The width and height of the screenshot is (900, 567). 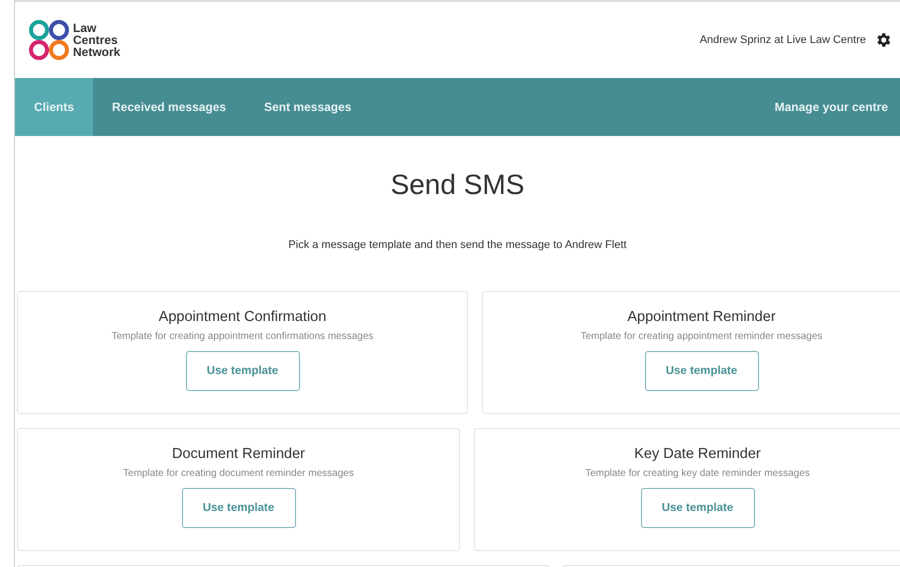 What do you see at coordinates (307, 107) in the screenshot?
I see `nav-tab: Sent messages` at bounding box center [307, 107].